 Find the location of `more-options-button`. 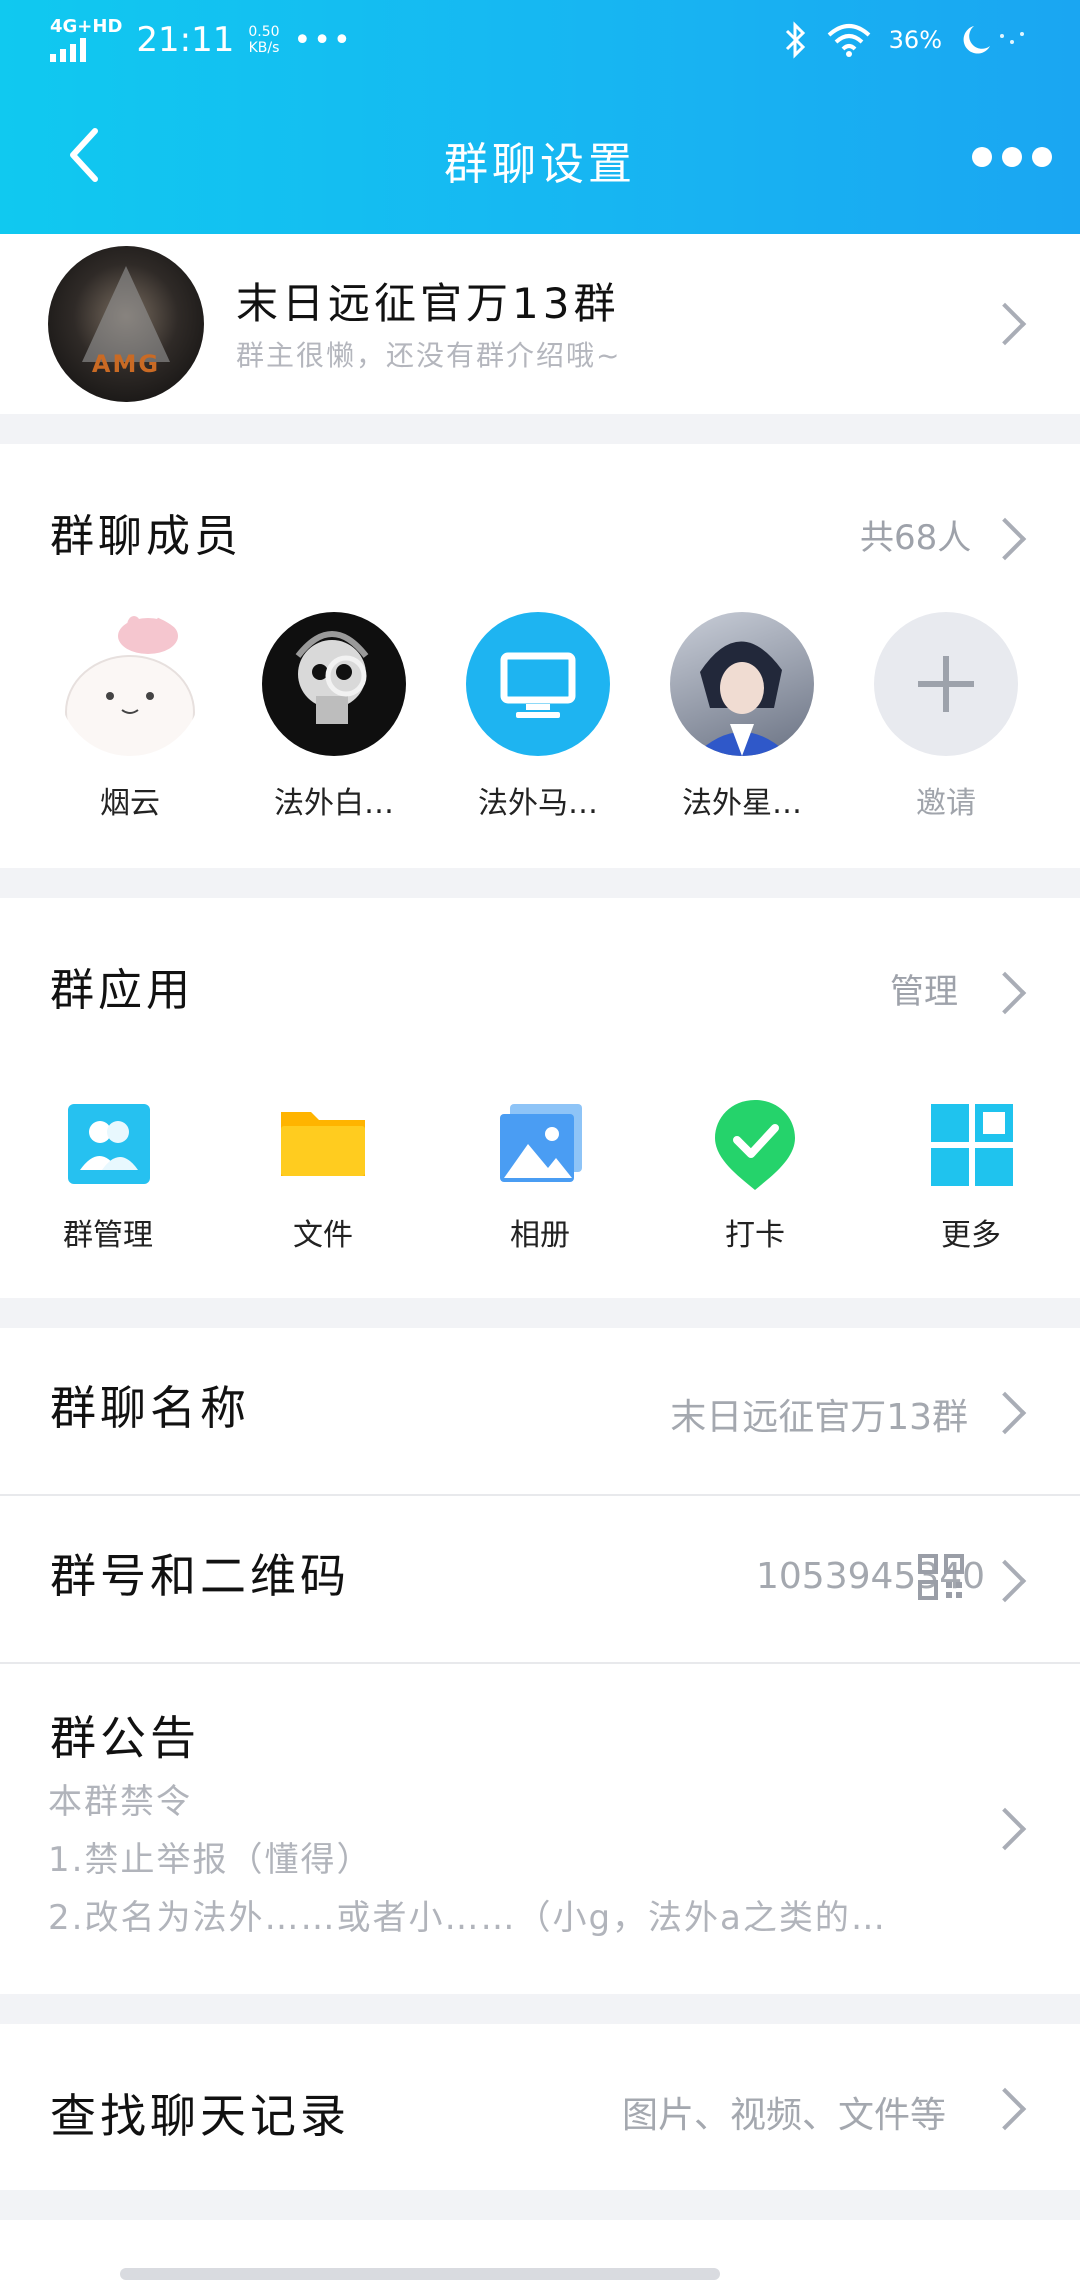

more-options-button is located at coordinates (1012, 157).